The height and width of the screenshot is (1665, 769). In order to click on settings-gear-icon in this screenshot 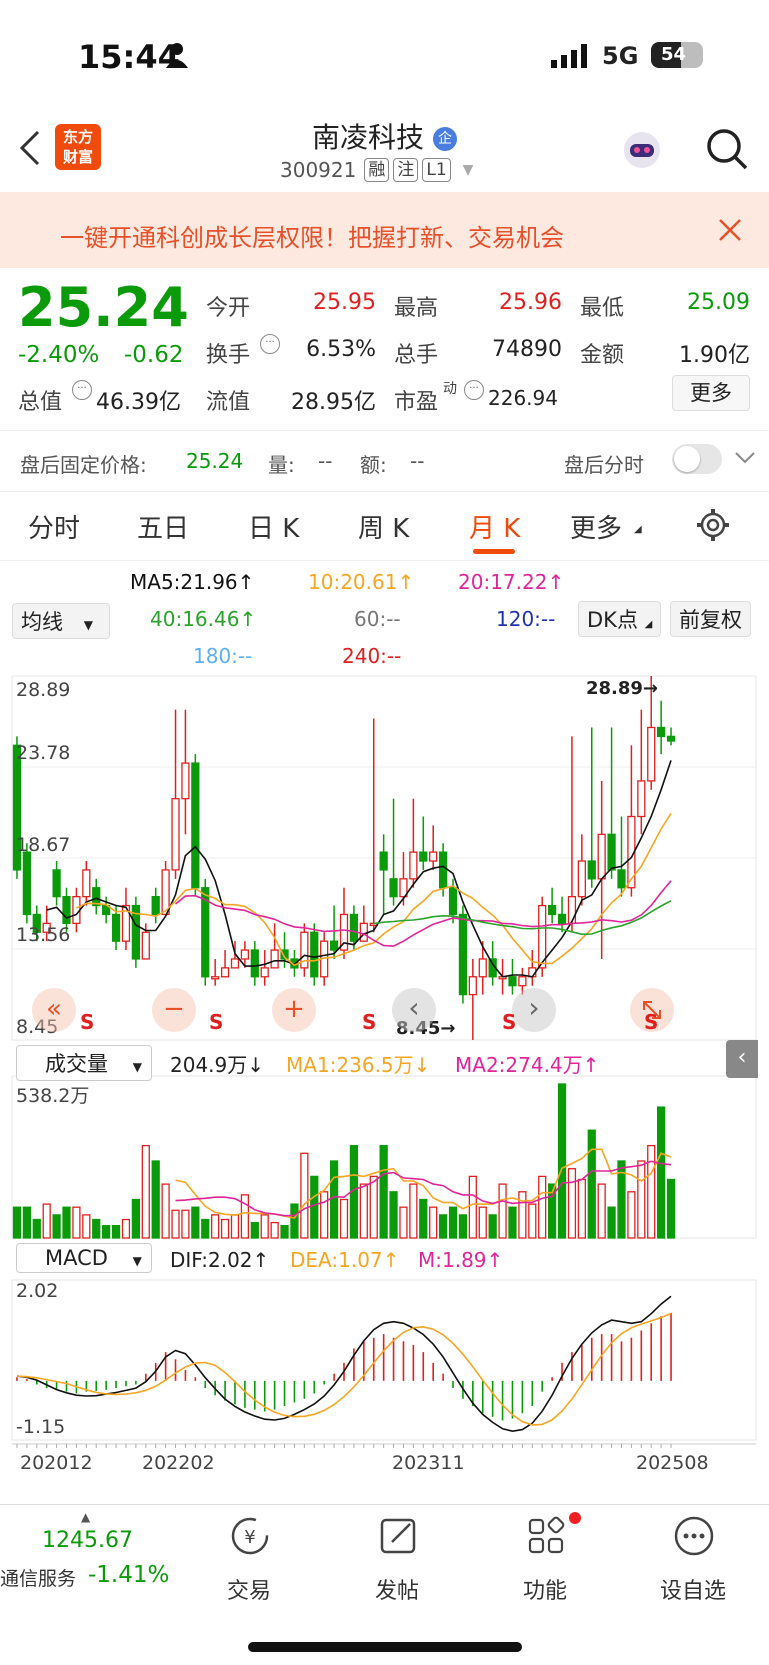, I will do `click(713, 527)`.